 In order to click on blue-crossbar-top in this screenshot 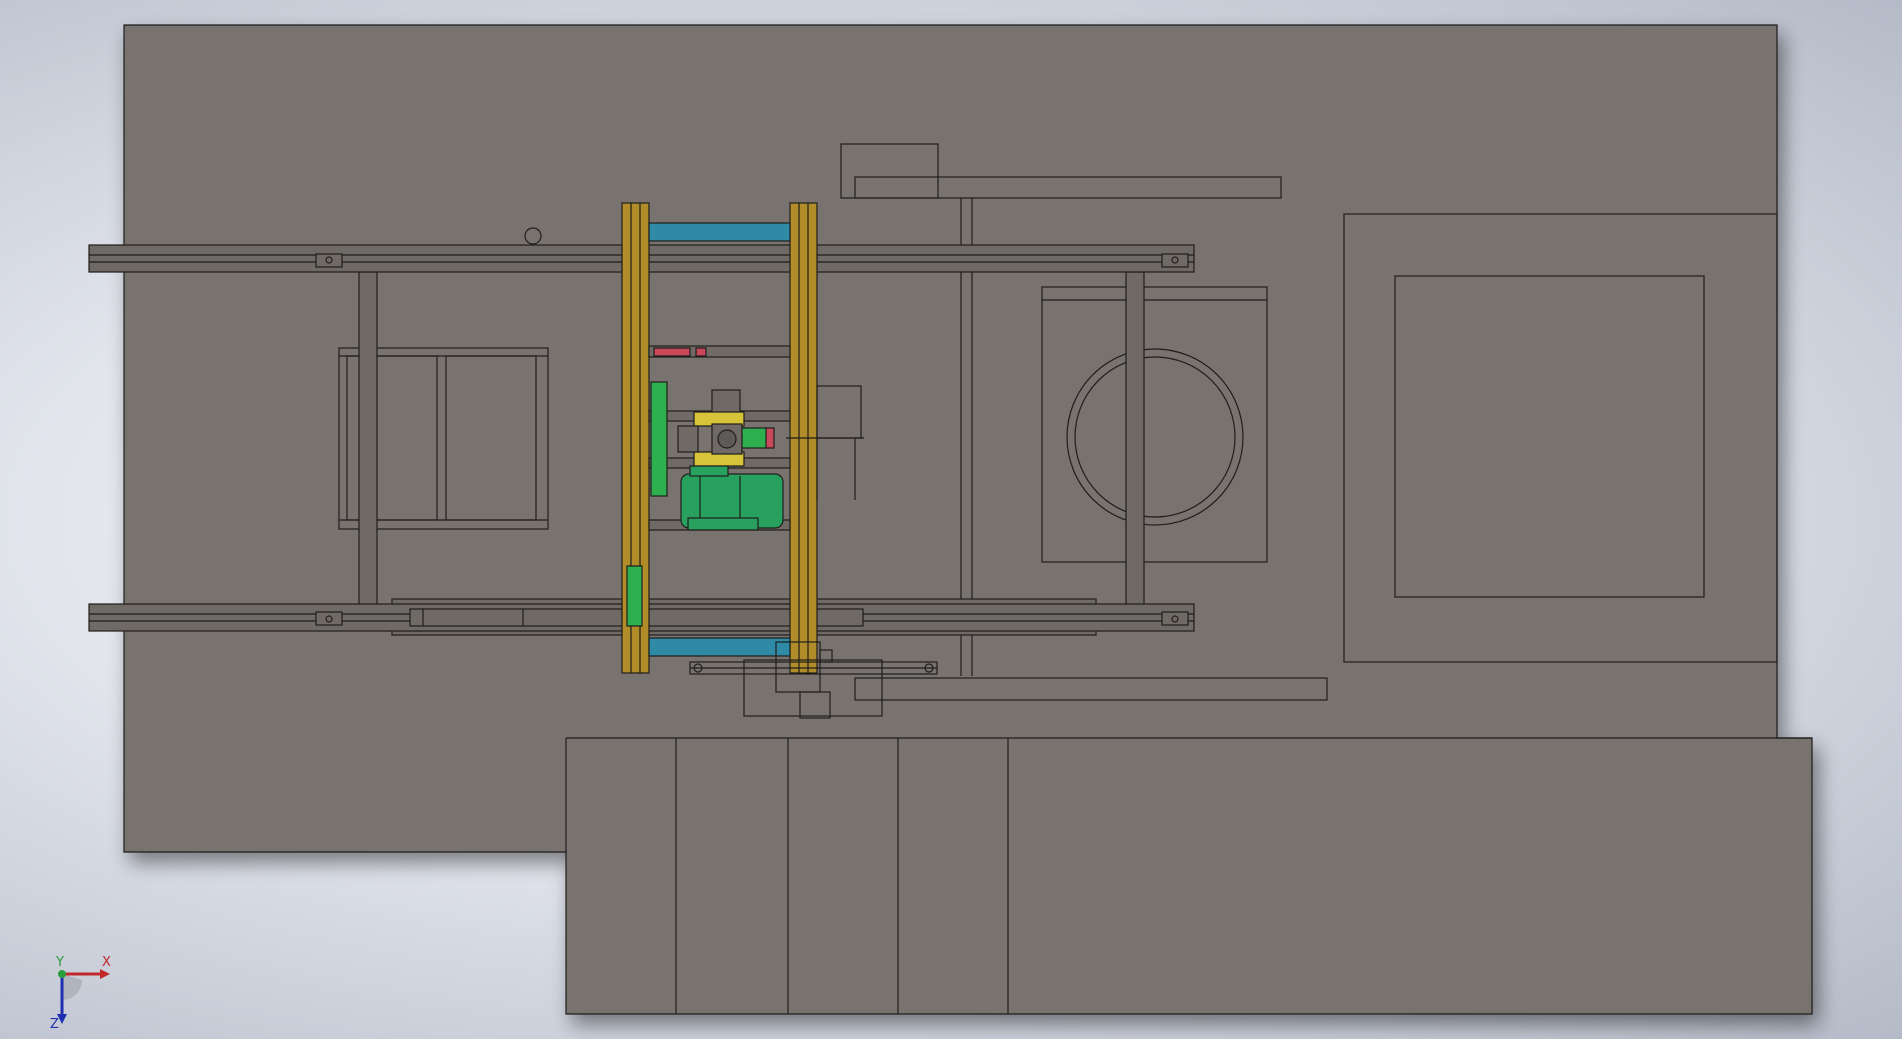, I will do `click(719, 232)`.